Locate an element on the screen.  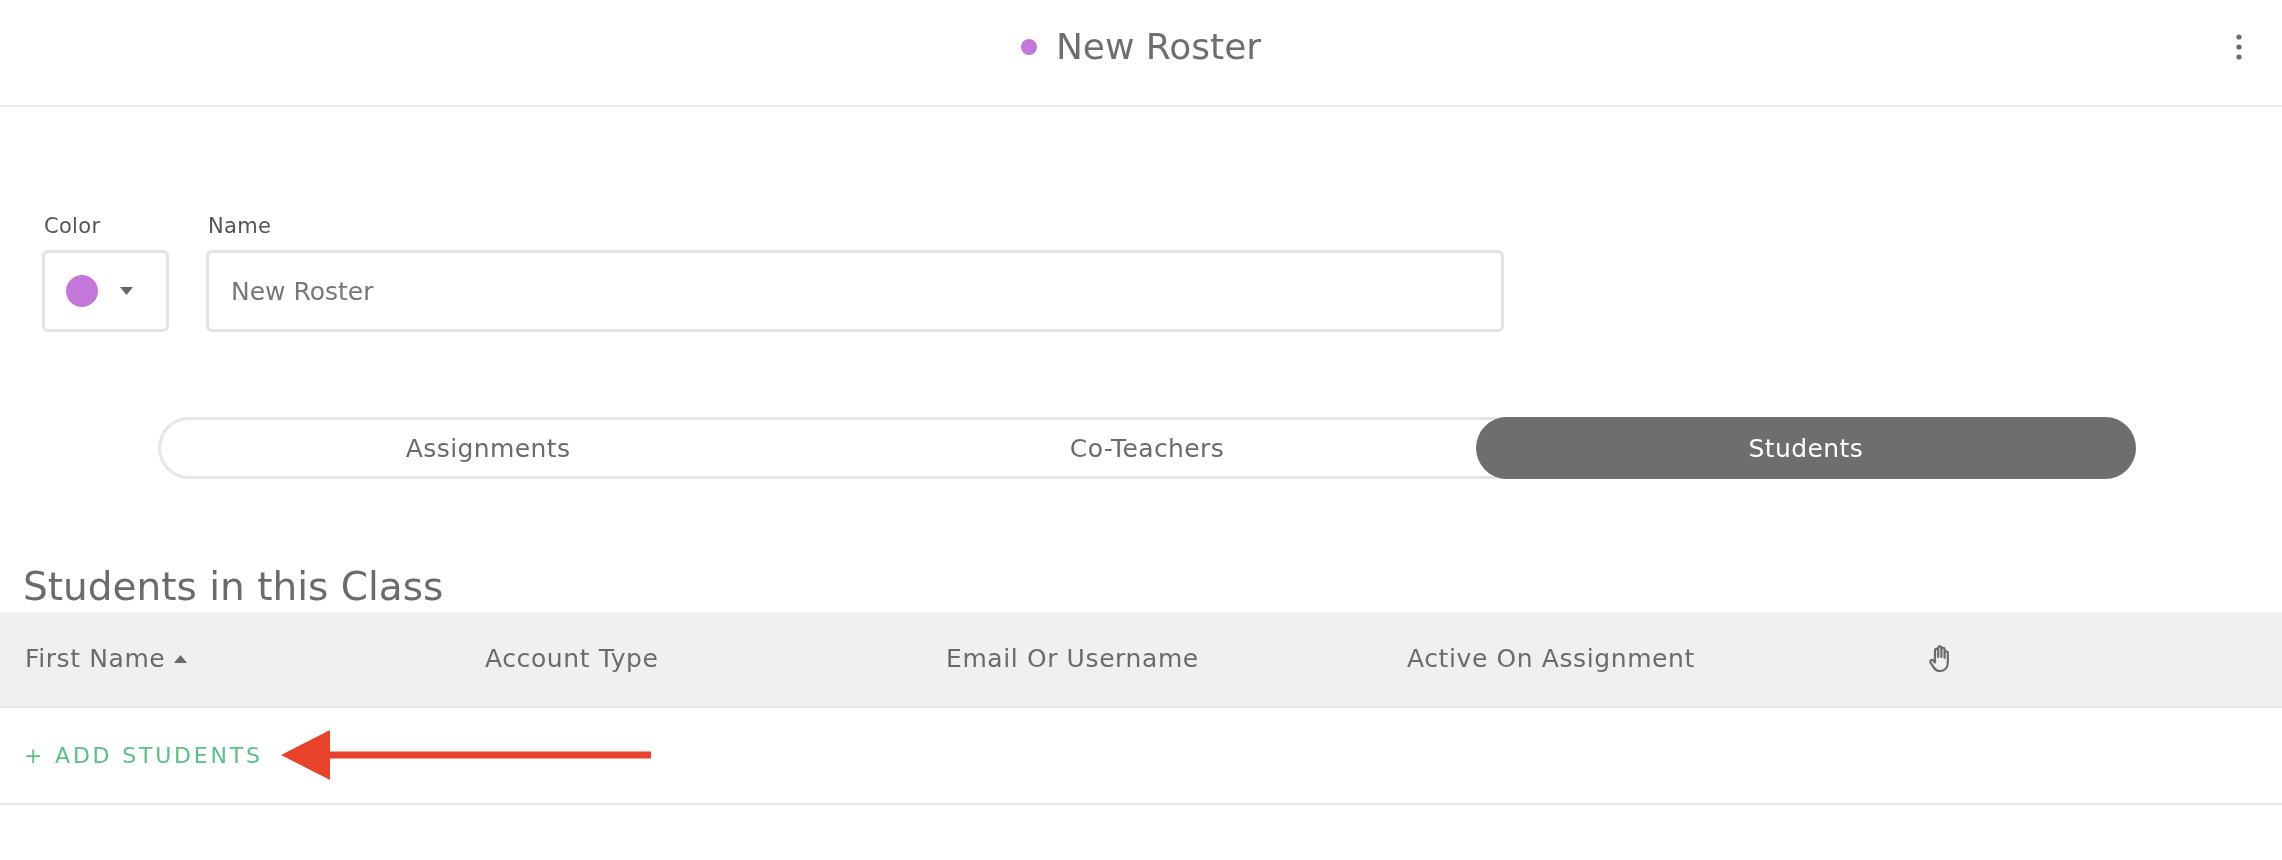
tab: Co-Teachers is located at coordinates (1147, 448).